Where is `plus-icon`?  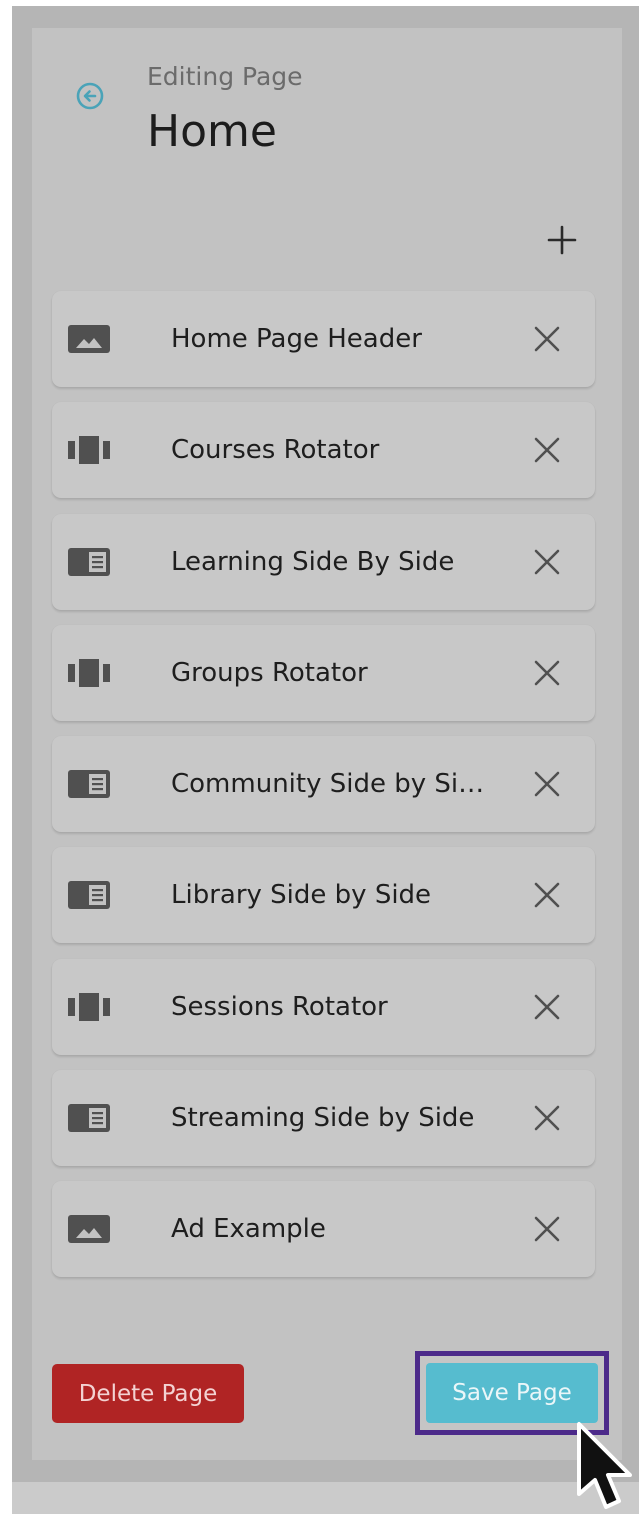 plus-icon is located at coordinates (562, 240).